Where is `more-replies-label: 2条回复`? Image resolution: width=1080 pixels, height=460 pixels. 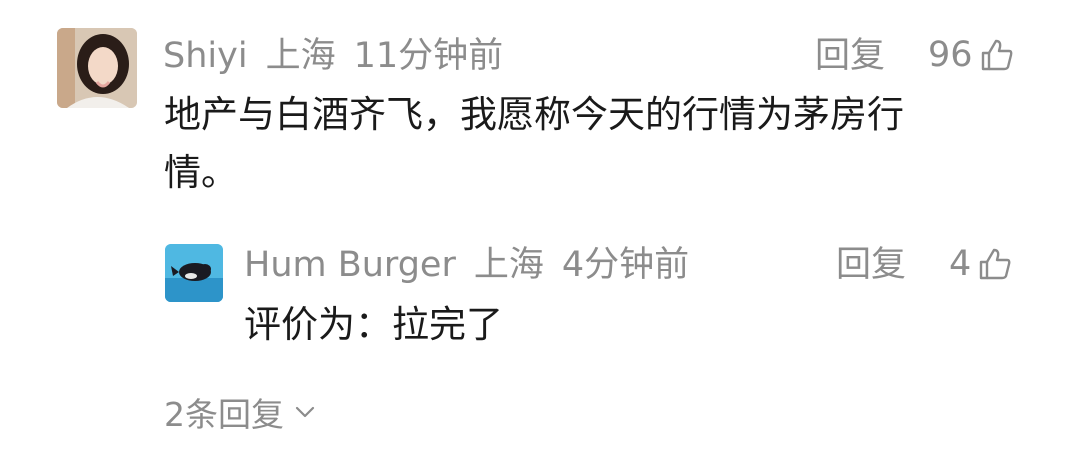 more-replies-label: 2条回复 is located at coordinates (224, 414).